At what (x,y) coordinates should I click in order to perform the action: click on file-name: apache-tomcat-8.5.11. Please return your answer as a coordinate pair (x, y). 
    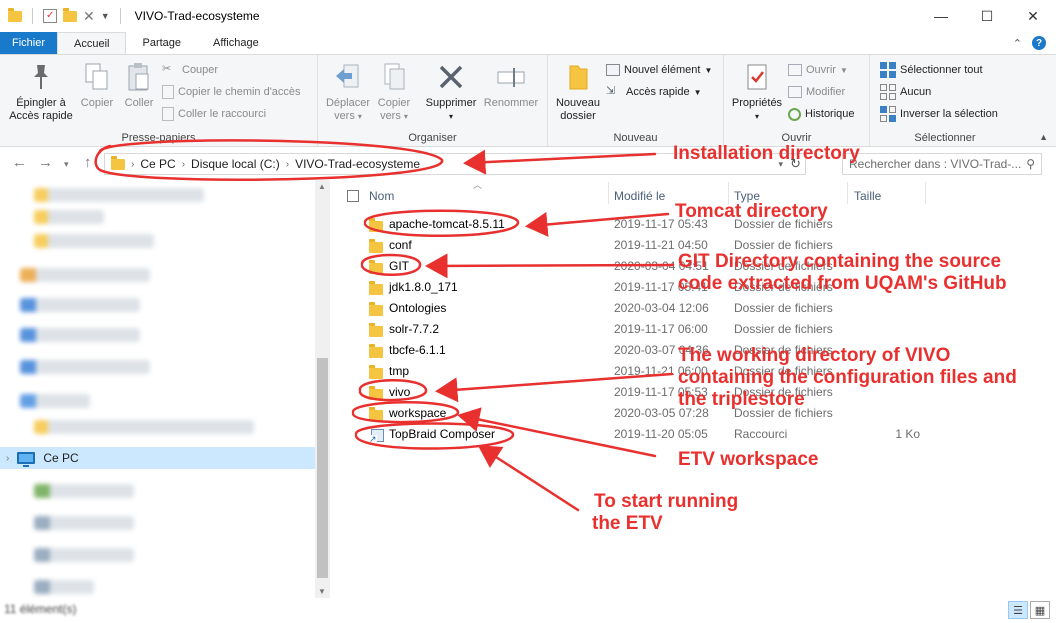
    Looking at the image, I should click on (447, 224).